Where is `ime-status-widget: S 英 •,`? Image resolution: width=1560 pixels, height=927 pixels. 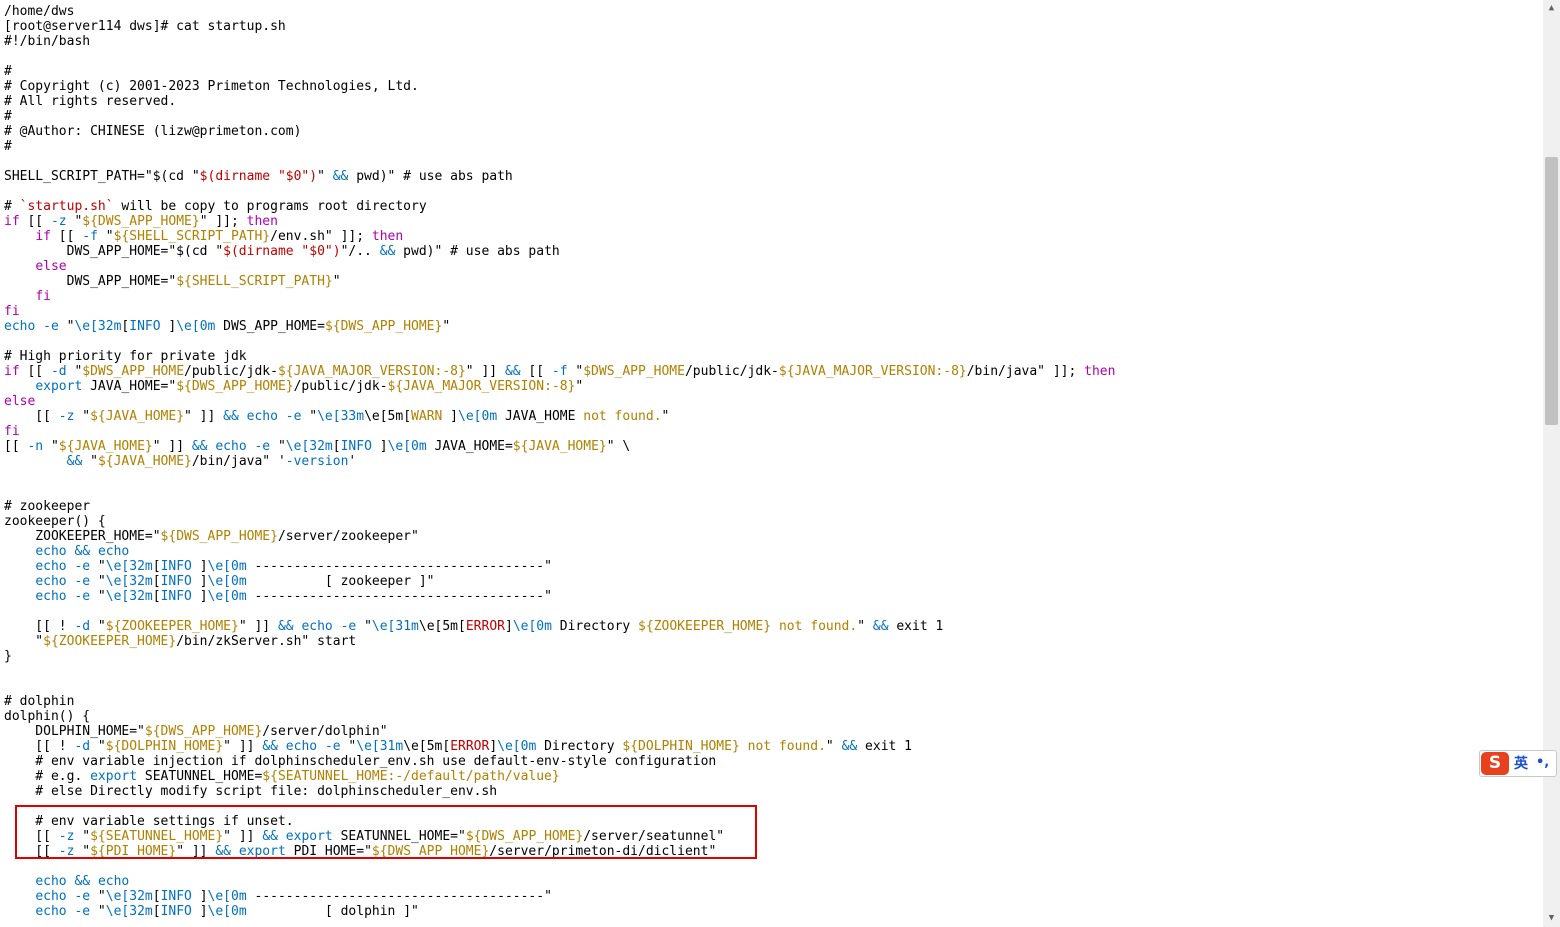 ime-status-widget: S 英 •, is located at coordinates (1518, 763).